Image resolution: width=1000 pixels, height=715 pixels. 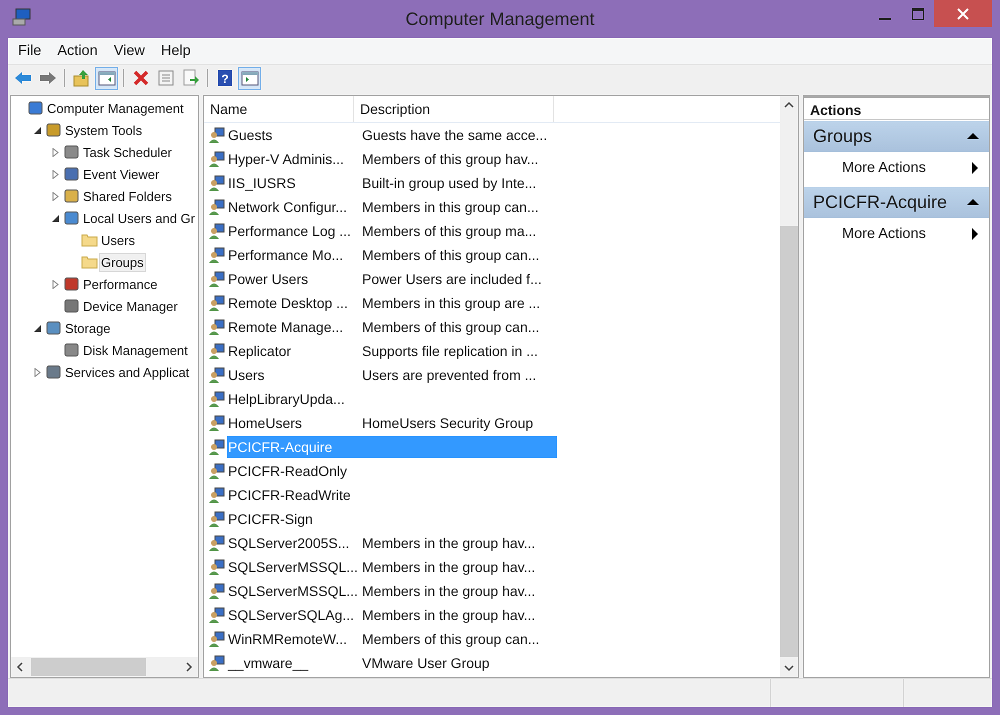 I want to click on tree-item: Storage, so click(x=88, y=328).